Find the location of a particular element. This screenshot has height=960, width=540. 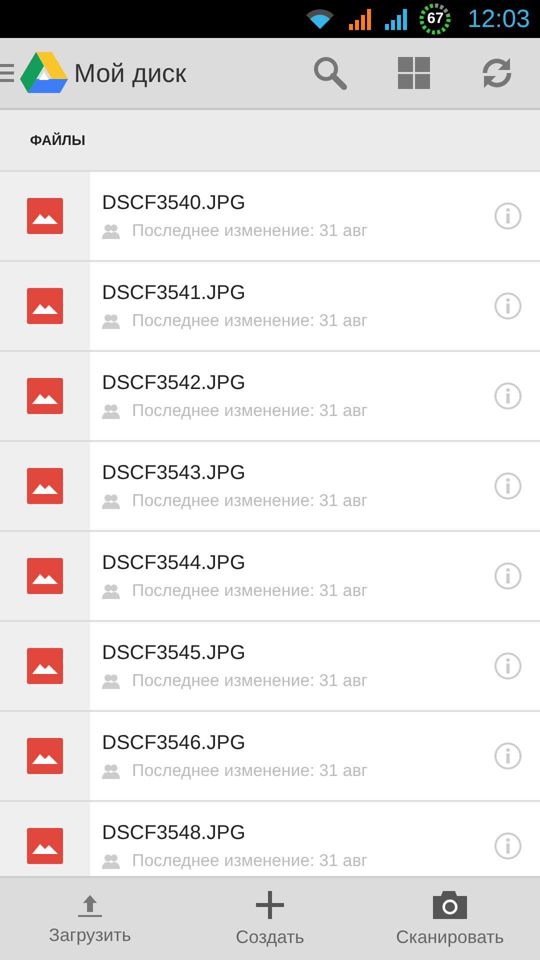

file-name: DSCF3546.JPG is located at coordinates (174, 743).